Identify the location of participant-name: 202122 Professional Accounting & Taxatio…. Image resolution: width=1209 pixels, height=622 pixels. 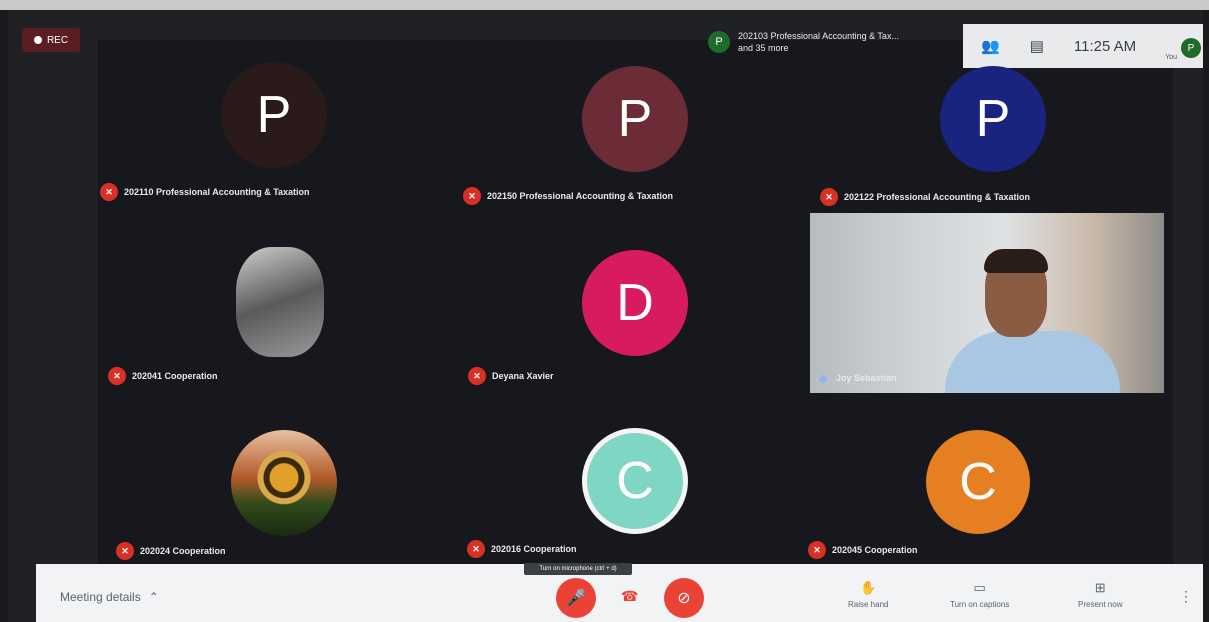
(937, 197).